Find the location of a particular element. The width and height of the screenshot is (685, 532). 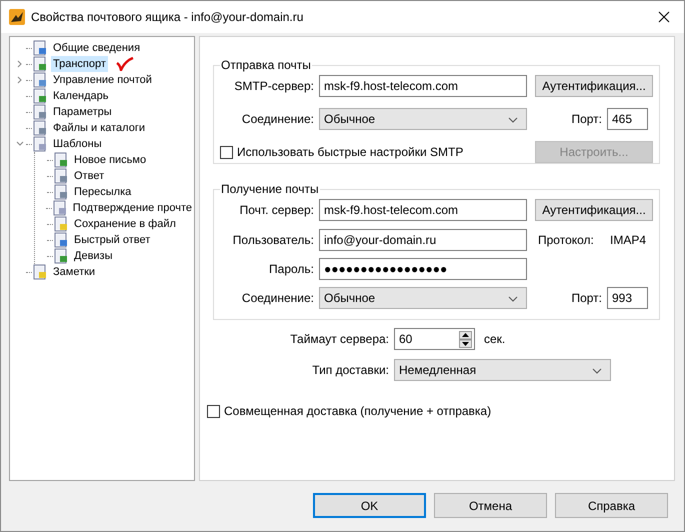

tree-item: Календарь is located at coordinates (81, 96).